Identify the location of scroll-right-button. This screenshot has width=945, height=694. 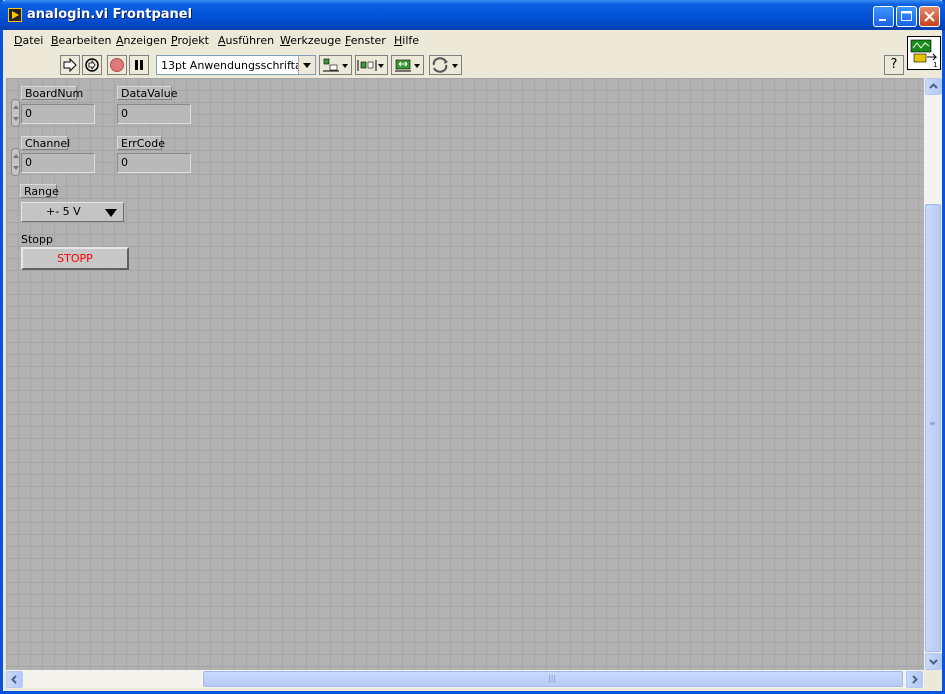
(914, 679).